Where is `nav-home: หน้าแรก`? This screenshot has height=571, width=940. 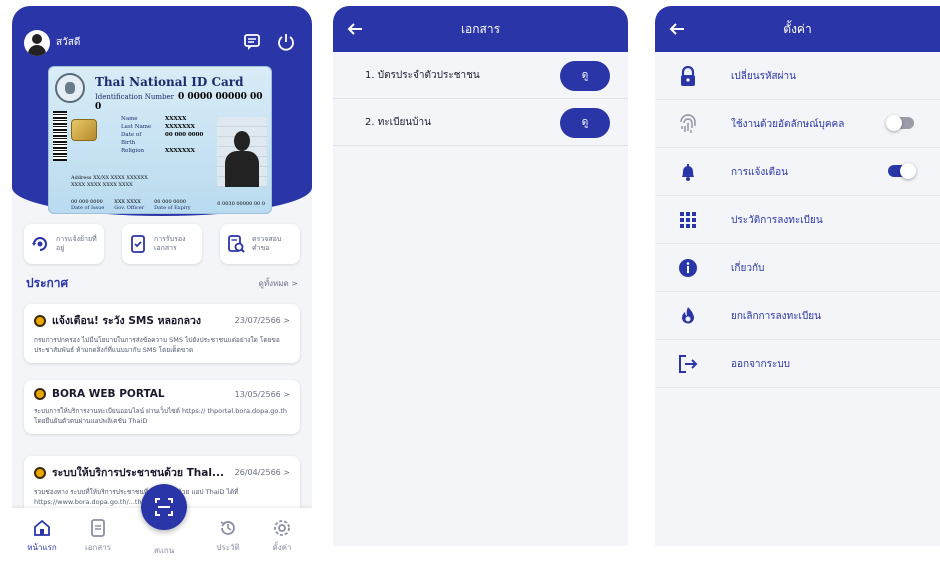 nav-home: หน้าแรก is located at coordinates (42, 536).